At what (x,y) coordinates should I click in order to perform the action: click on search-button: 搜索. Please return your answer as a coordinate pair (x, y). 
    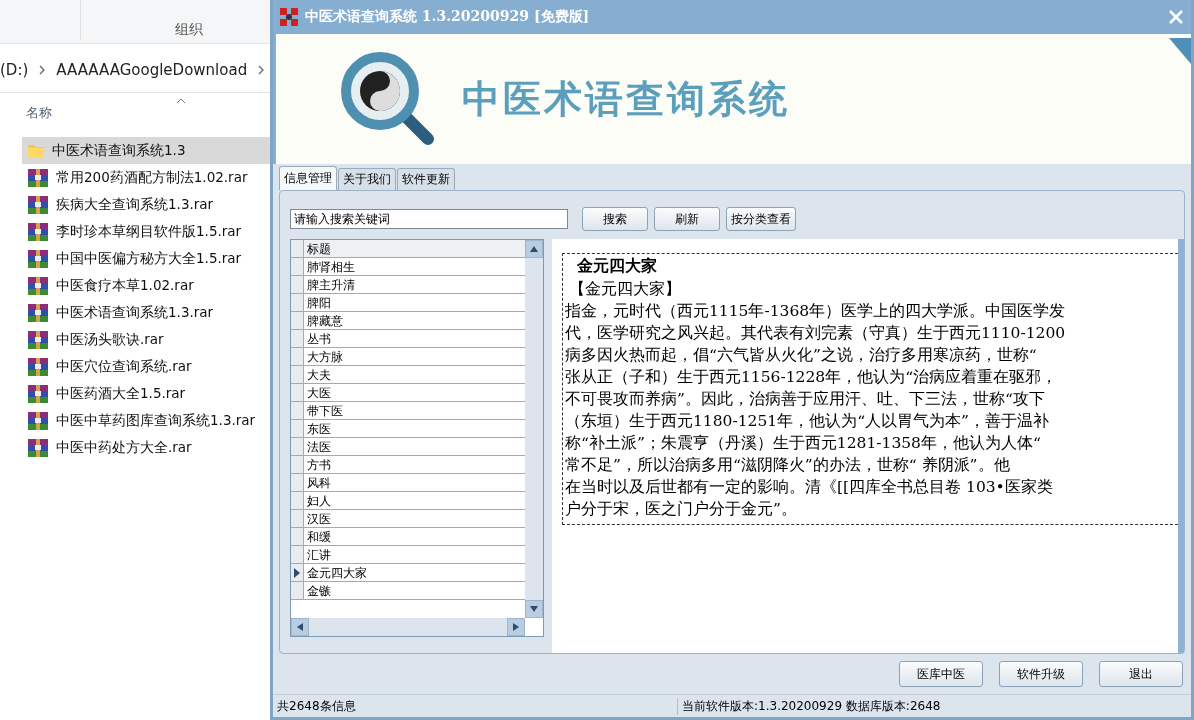
    Looking at the image, I should click on (615, 219).